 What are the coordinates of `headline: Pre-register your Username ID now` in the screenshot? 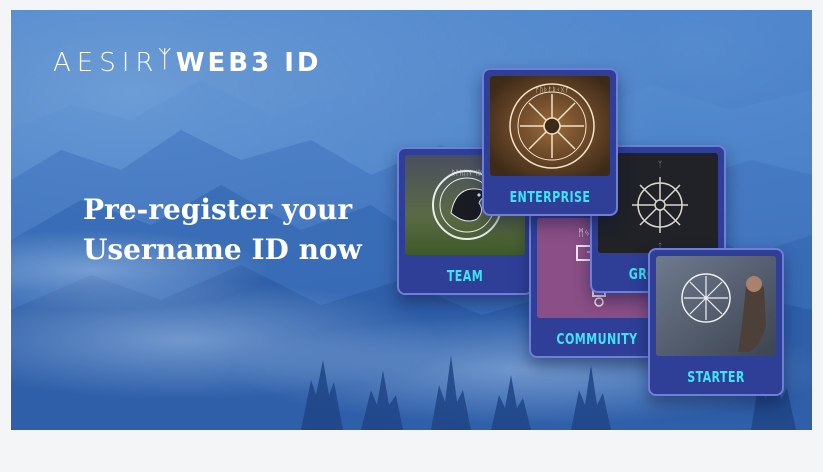 It's located at (222, 230).